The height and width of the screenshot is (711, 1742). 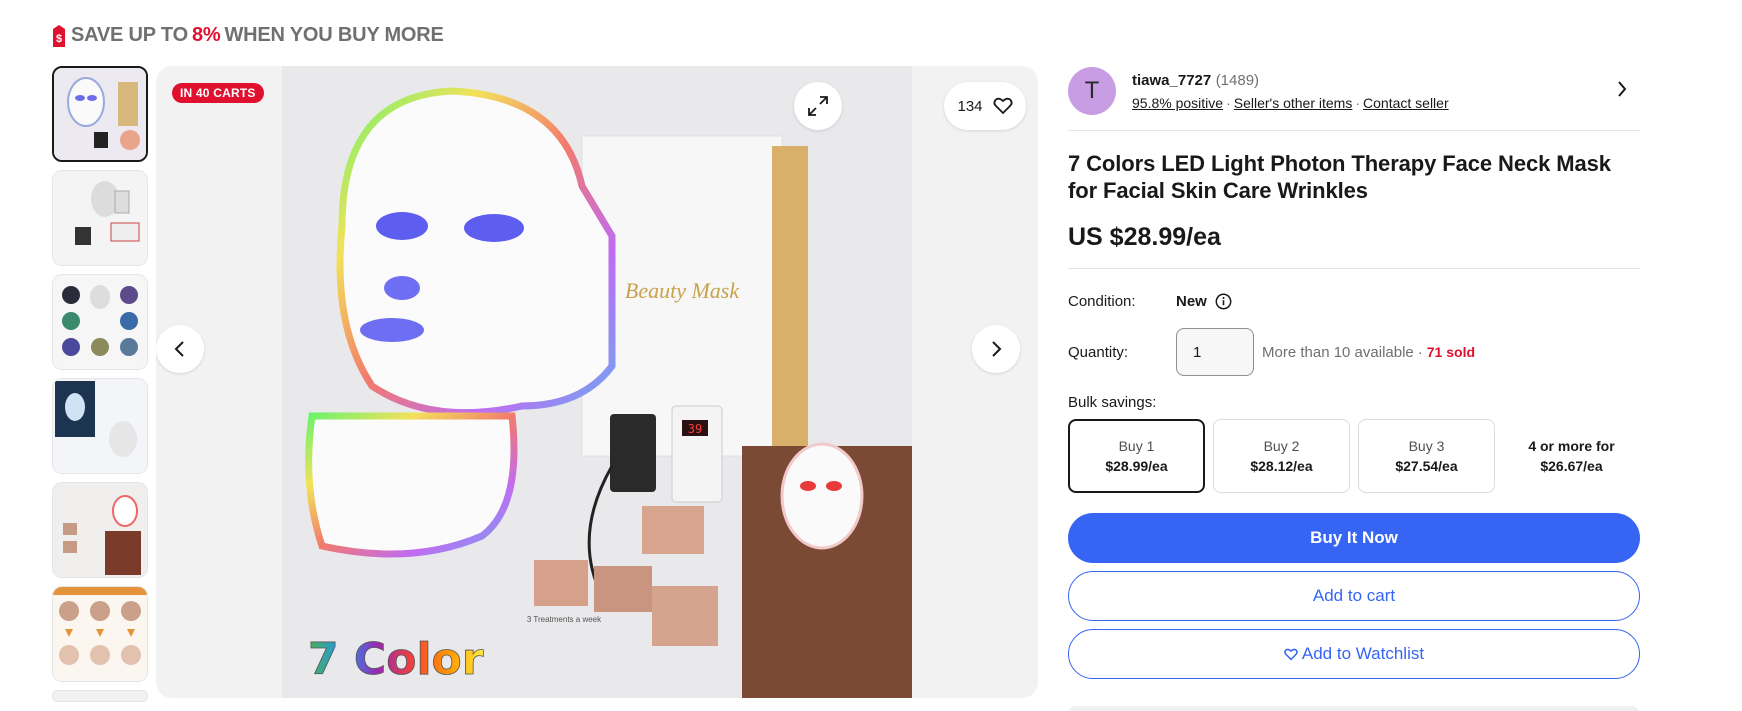 What do you see at coordinates (1223, 301) in the screenshot?
I see `info-icon` at bounding box center [1223, 301].